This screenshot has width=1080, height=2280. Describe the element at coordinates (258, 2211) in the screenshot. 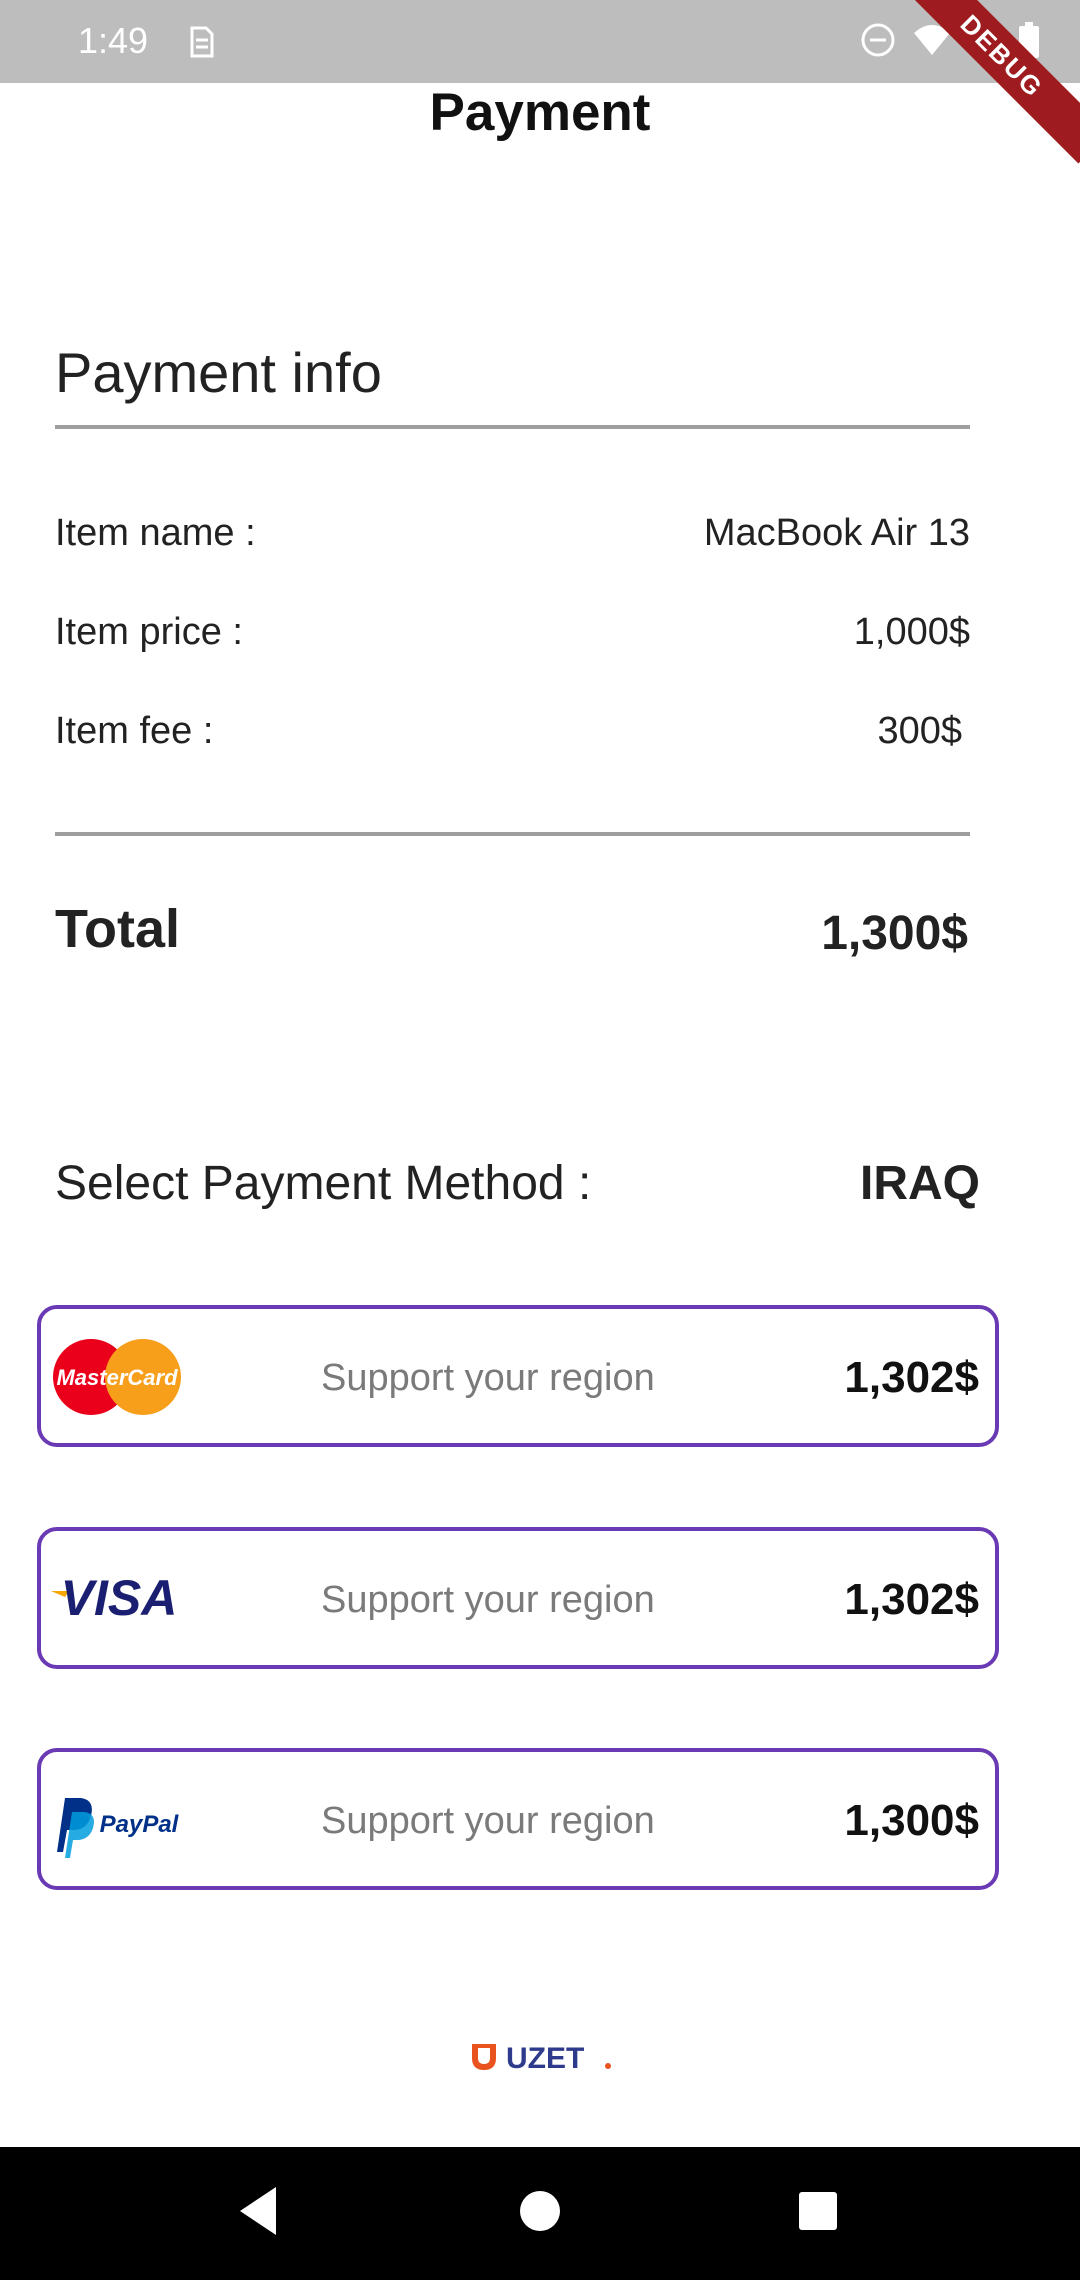

I see `back-icon` at that location.